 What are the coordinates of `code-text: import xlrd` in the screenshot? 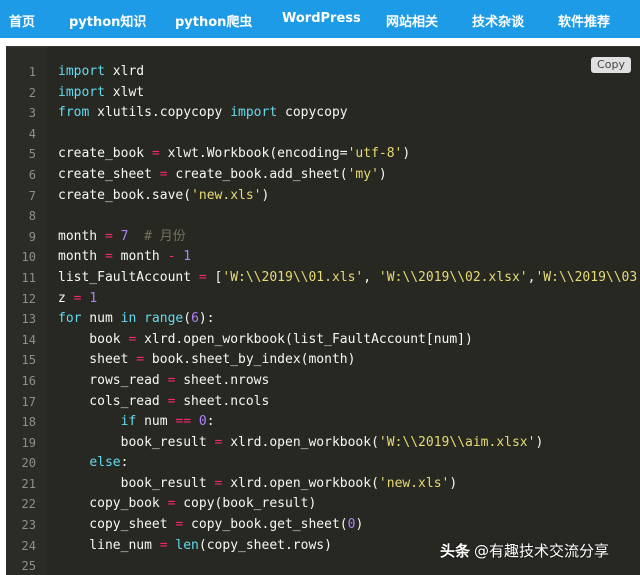 It's located at (101, 72).